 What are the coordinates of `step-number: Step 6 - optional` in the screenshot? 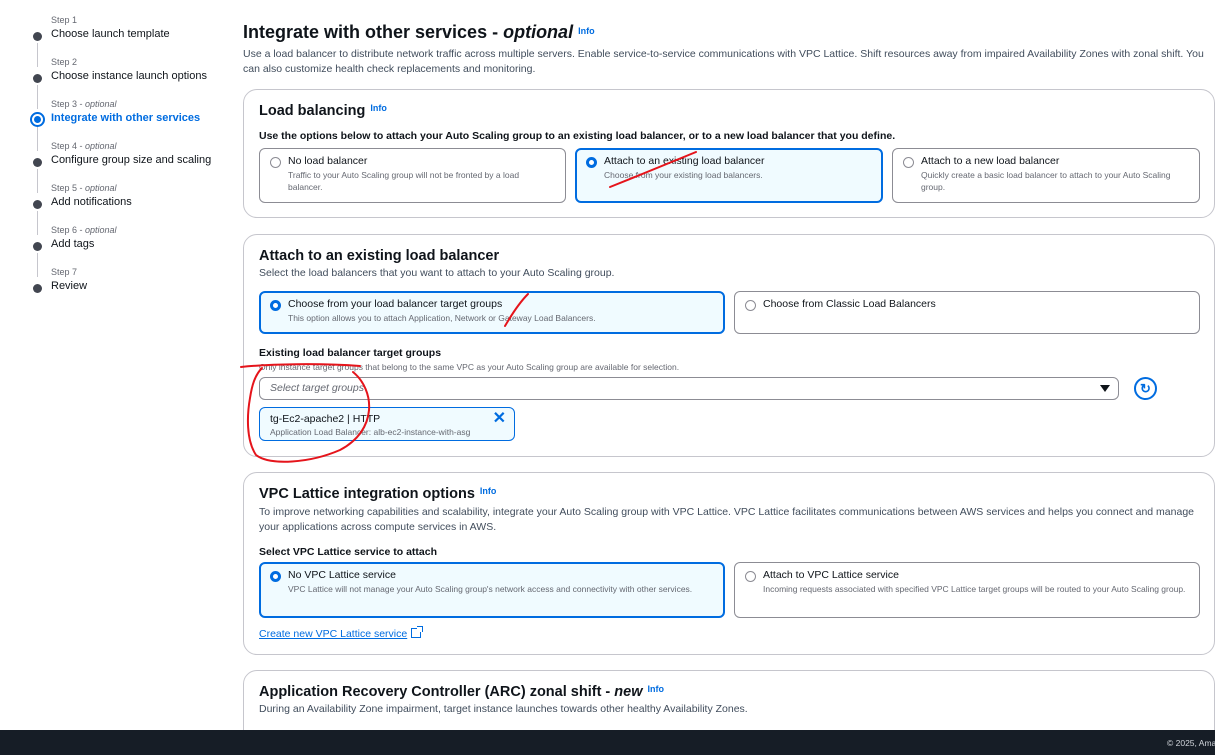 It's located at (84, 230).